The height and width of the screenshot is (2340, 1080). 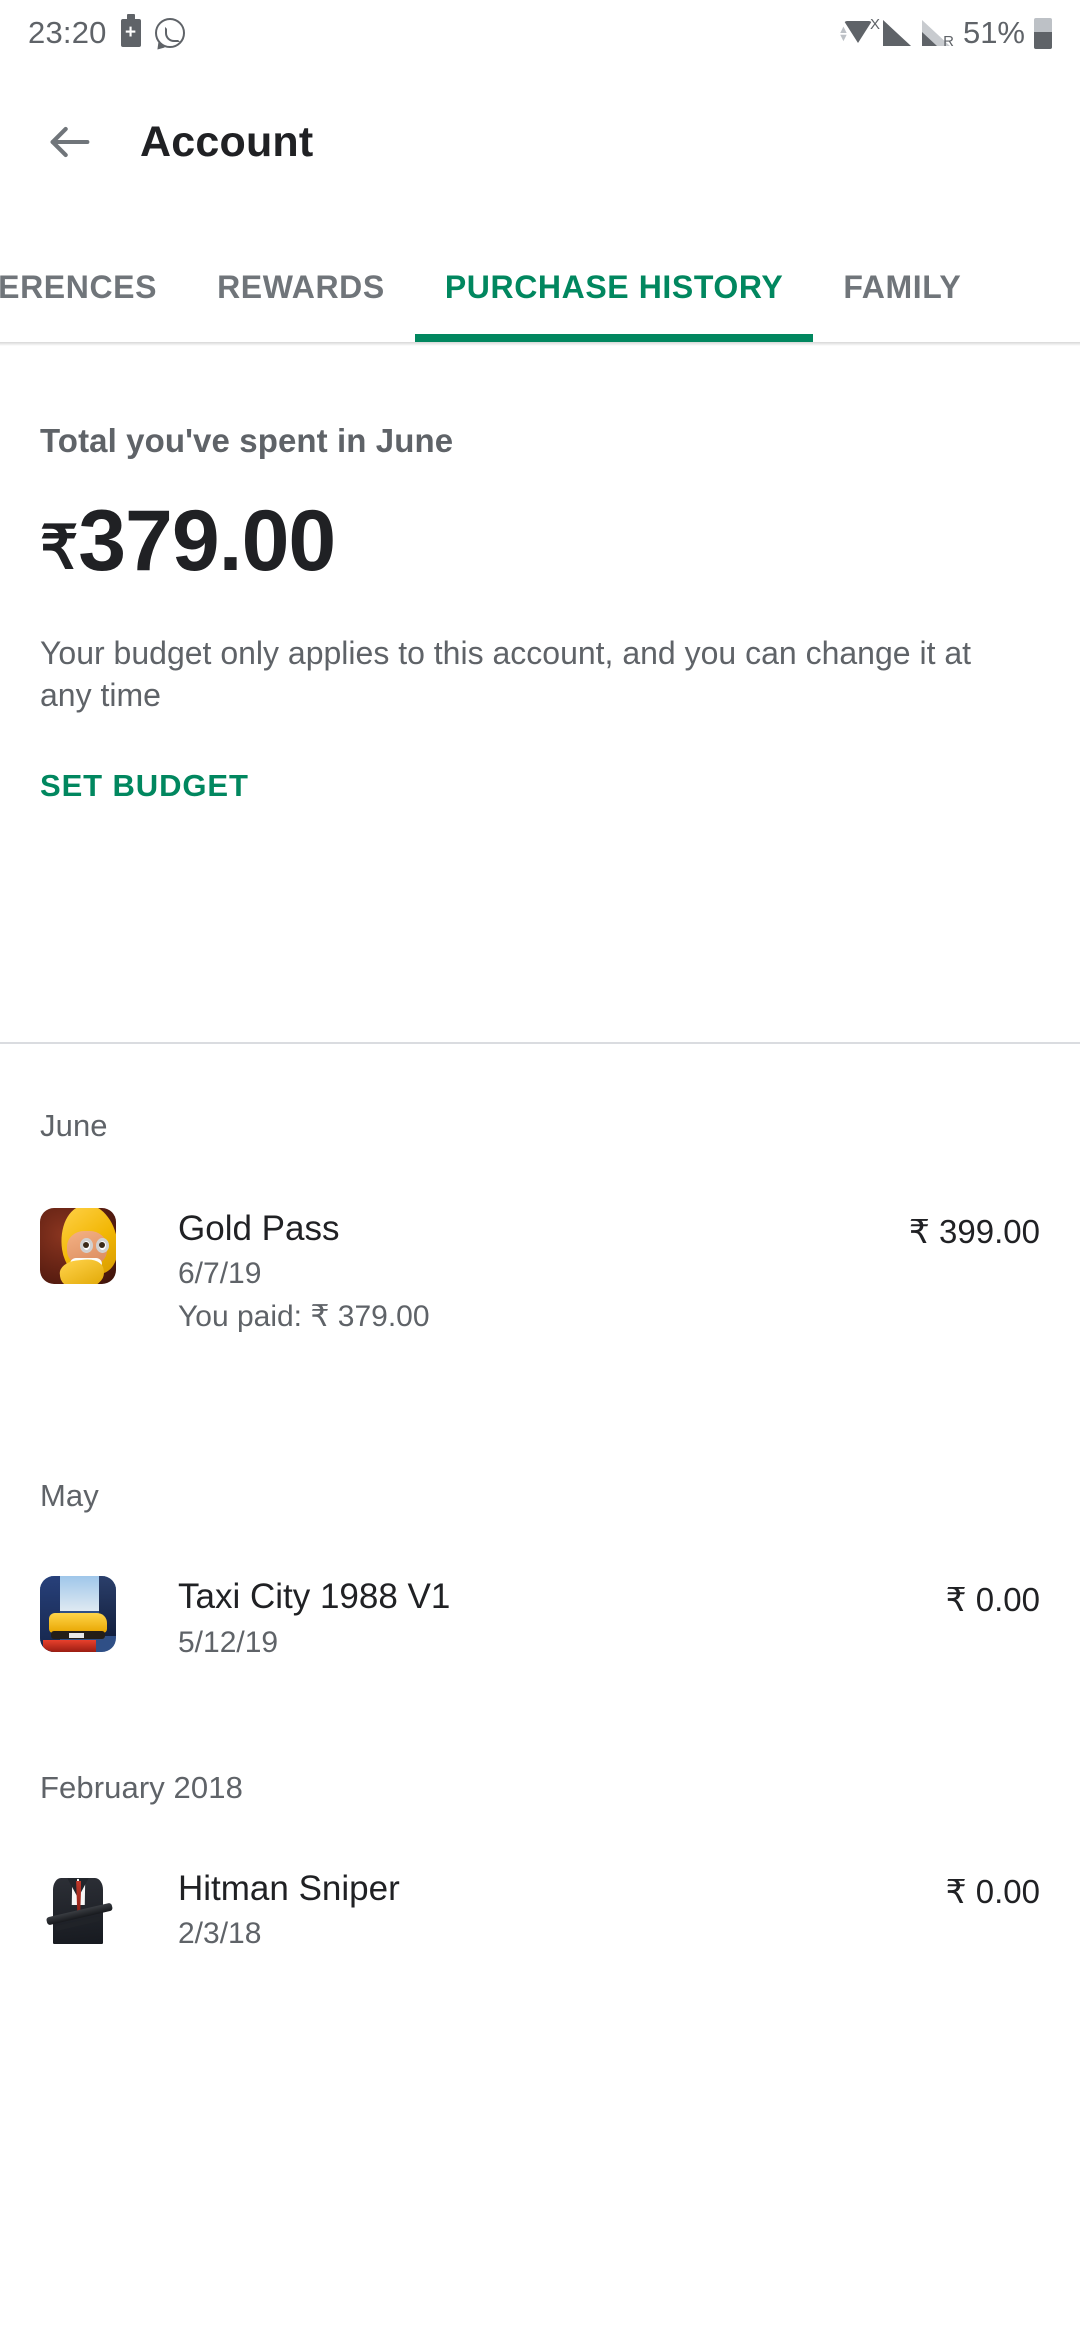 What do you see at coordinates (1043, 33) in the screenshot?
I see `battery-icon` at bounding box center [1043, 33].